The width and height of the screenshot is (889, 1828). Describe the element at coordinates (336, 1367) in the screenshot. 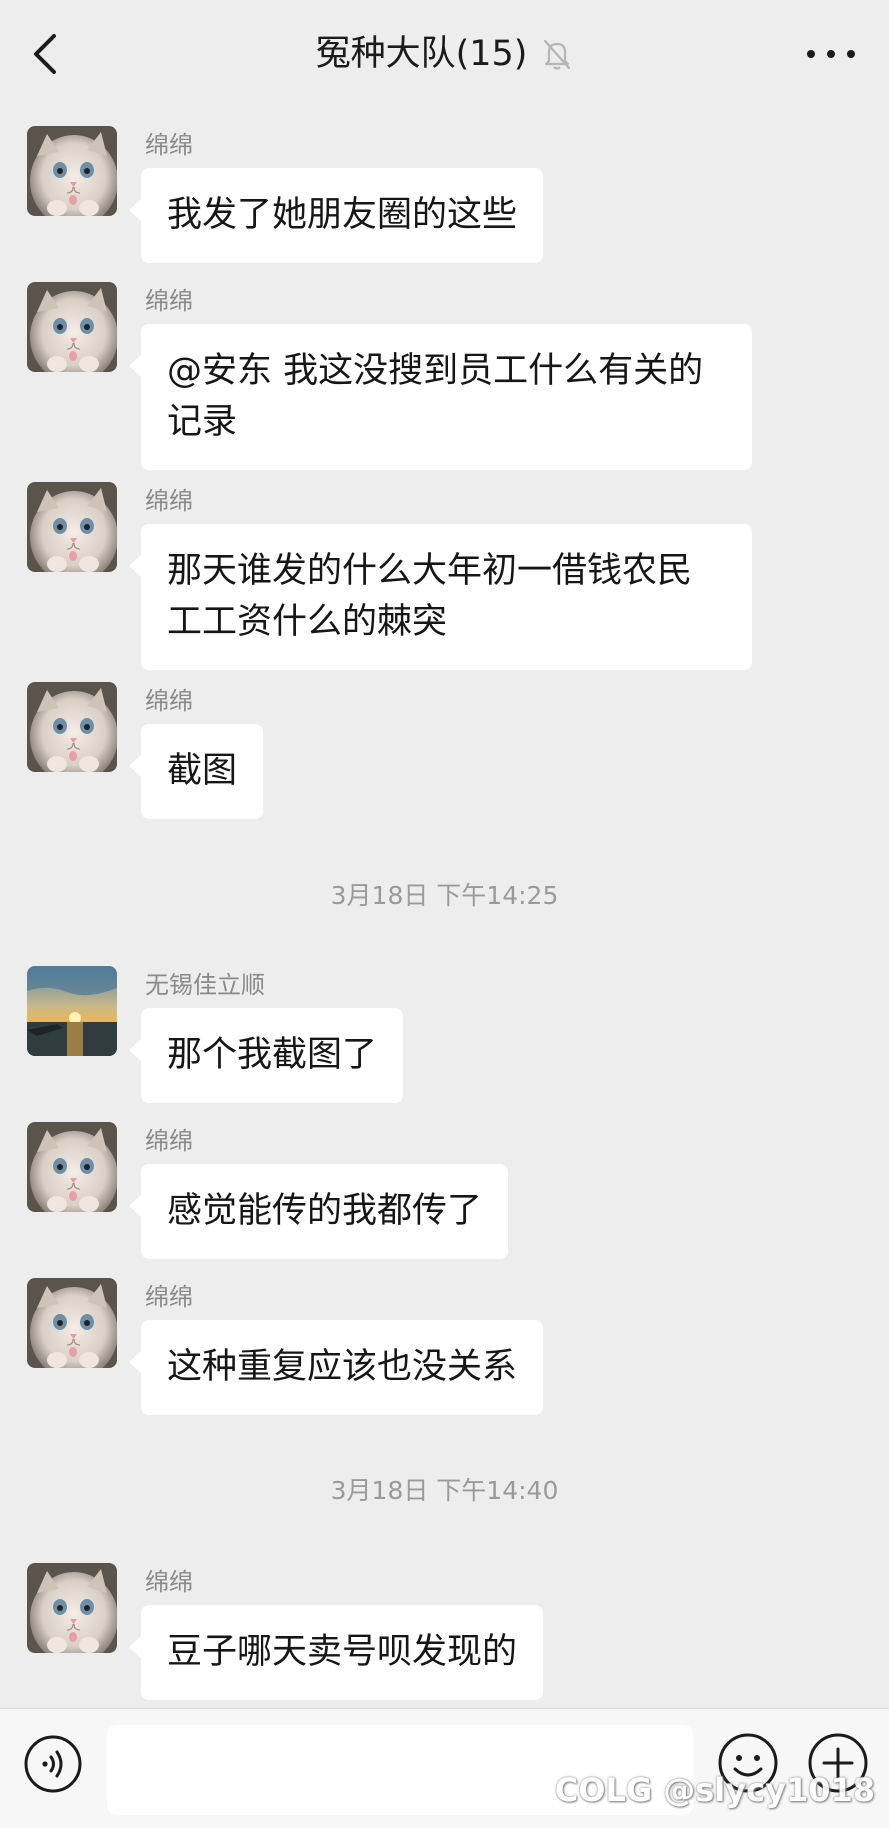

I see `message-bubble: 这种重复应该也没关系` at that location.